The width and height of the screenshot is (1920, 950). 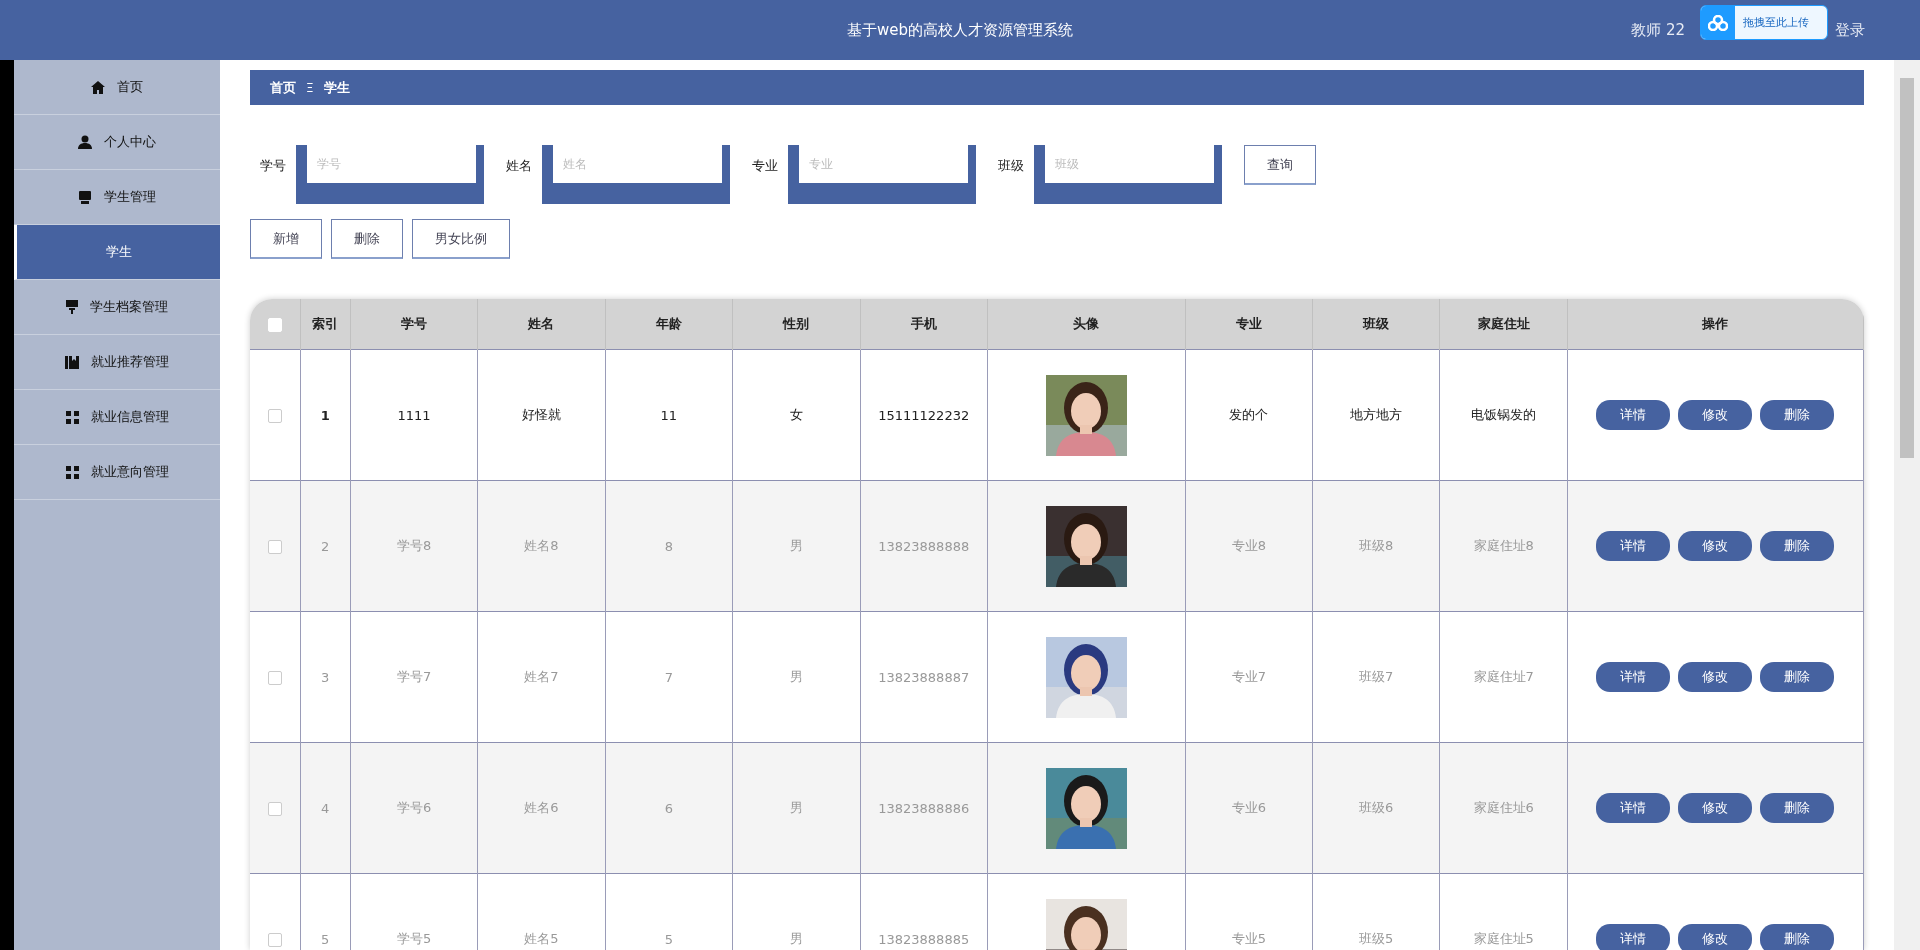 What do you see at coordinates (1128, 175) in the screenshot?
I see `search-field: 班级` at bounding box center [1128, 175].